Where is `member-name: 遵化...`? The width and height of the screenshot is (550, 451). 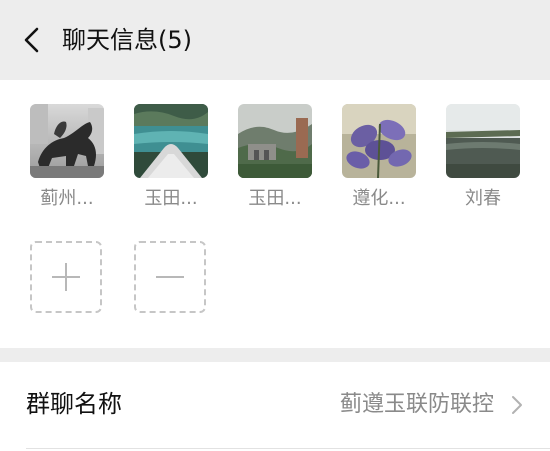 member-name: 遵化... is located at coordinates (379, 198).